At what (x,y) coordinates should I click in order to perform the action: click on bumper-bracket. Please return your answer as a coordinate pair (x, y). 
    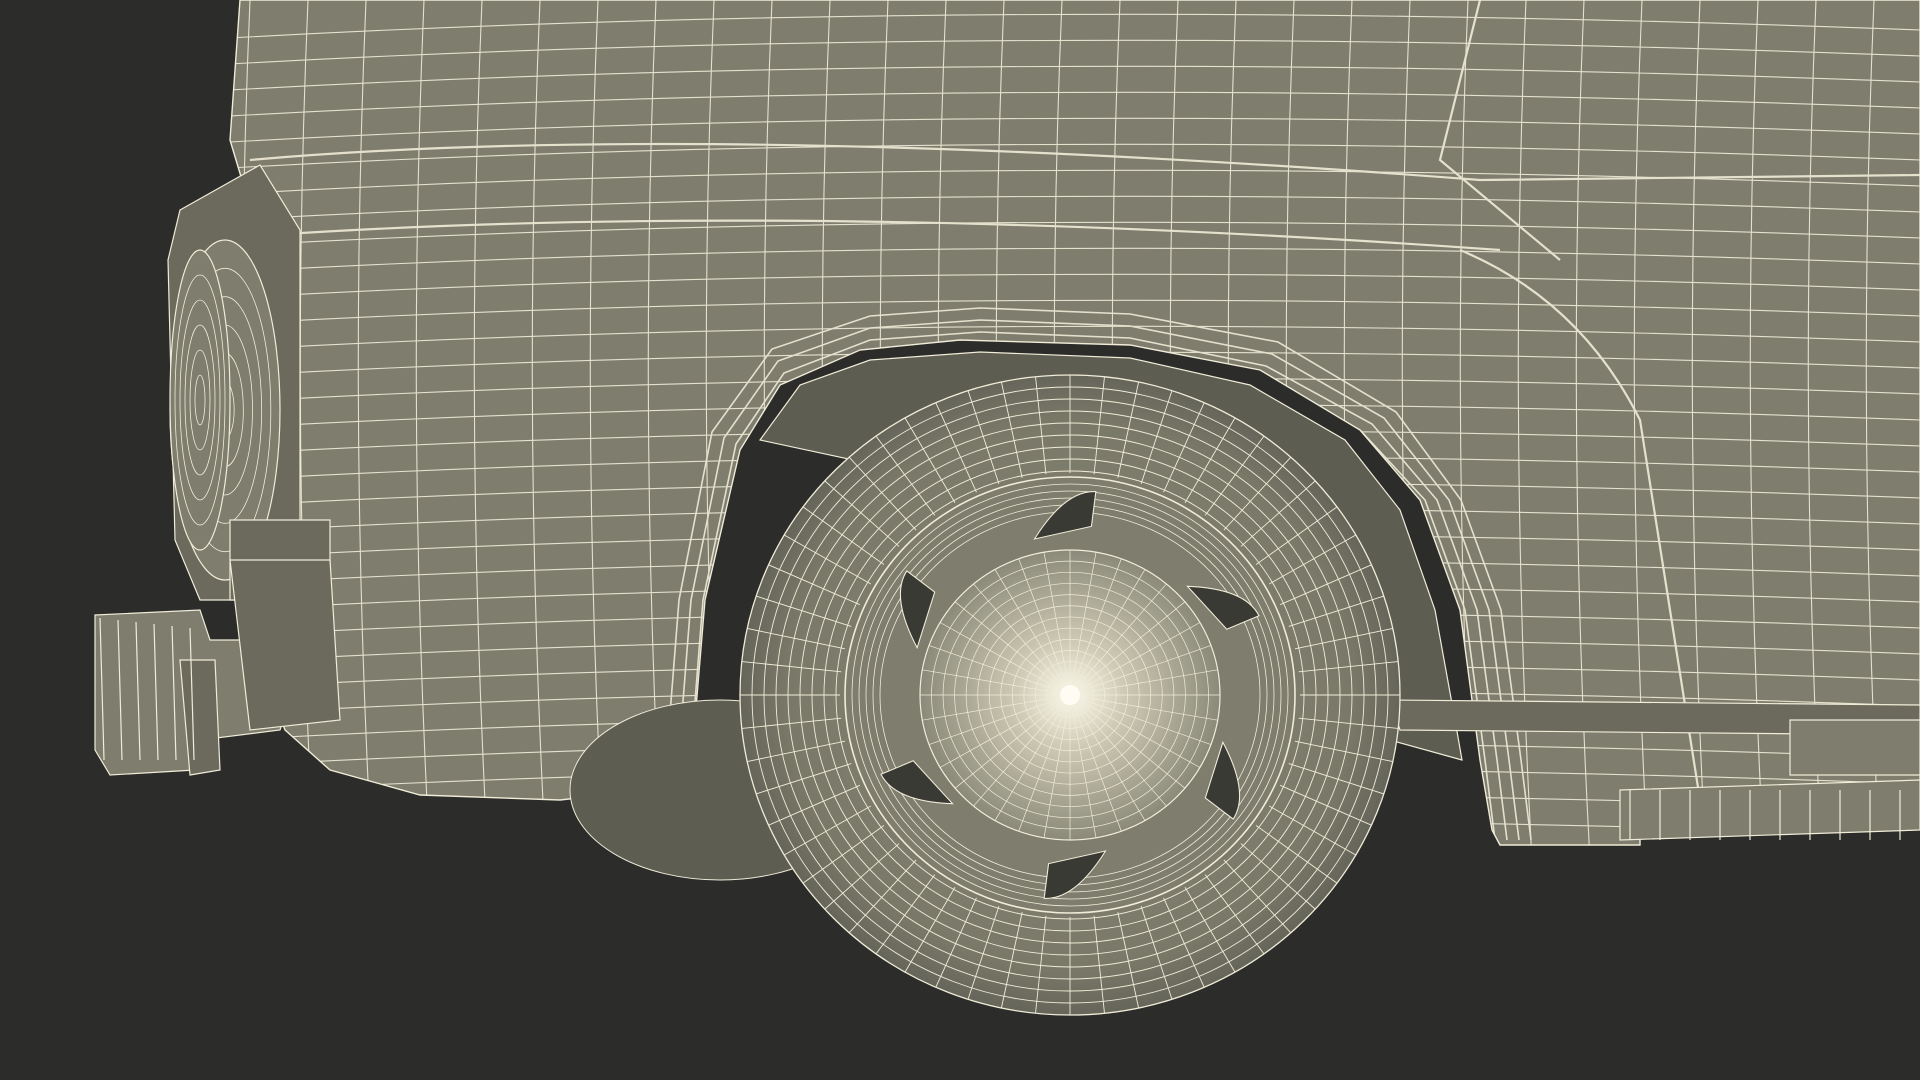
    Looking at the image, I should click on (285, 645).